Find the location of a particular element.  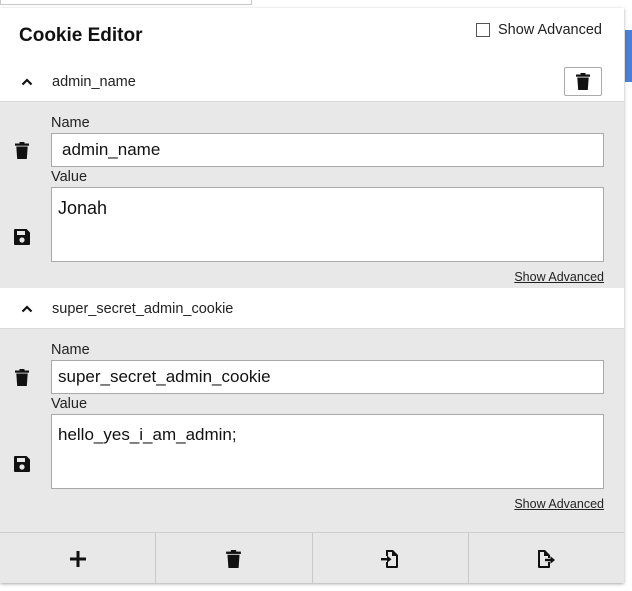

export-button is located at coordinates (546, 558).